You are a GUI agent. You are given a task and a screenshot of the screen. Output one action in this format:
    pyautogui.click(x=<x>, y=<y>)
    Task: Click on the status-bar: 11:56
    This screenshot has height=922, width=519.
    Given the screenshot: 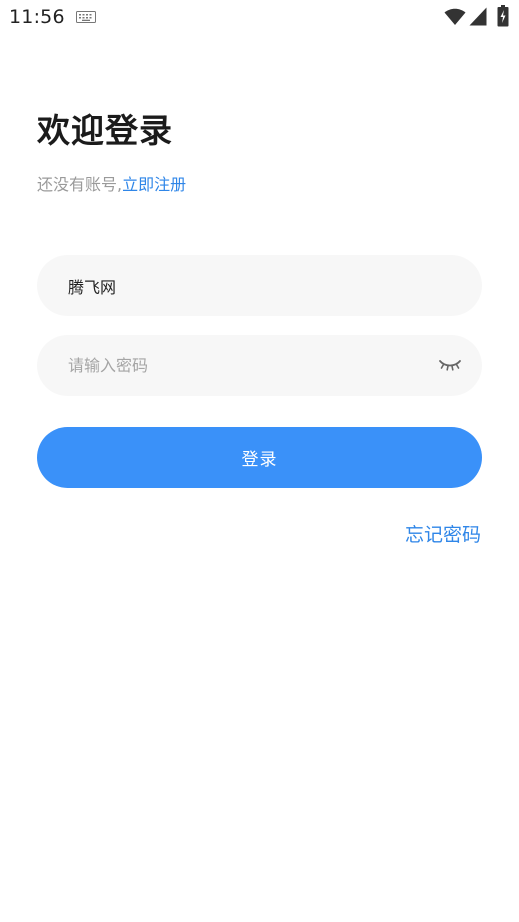 What is the action you would take?
    pyautogui.click(x=259, y=18)
    